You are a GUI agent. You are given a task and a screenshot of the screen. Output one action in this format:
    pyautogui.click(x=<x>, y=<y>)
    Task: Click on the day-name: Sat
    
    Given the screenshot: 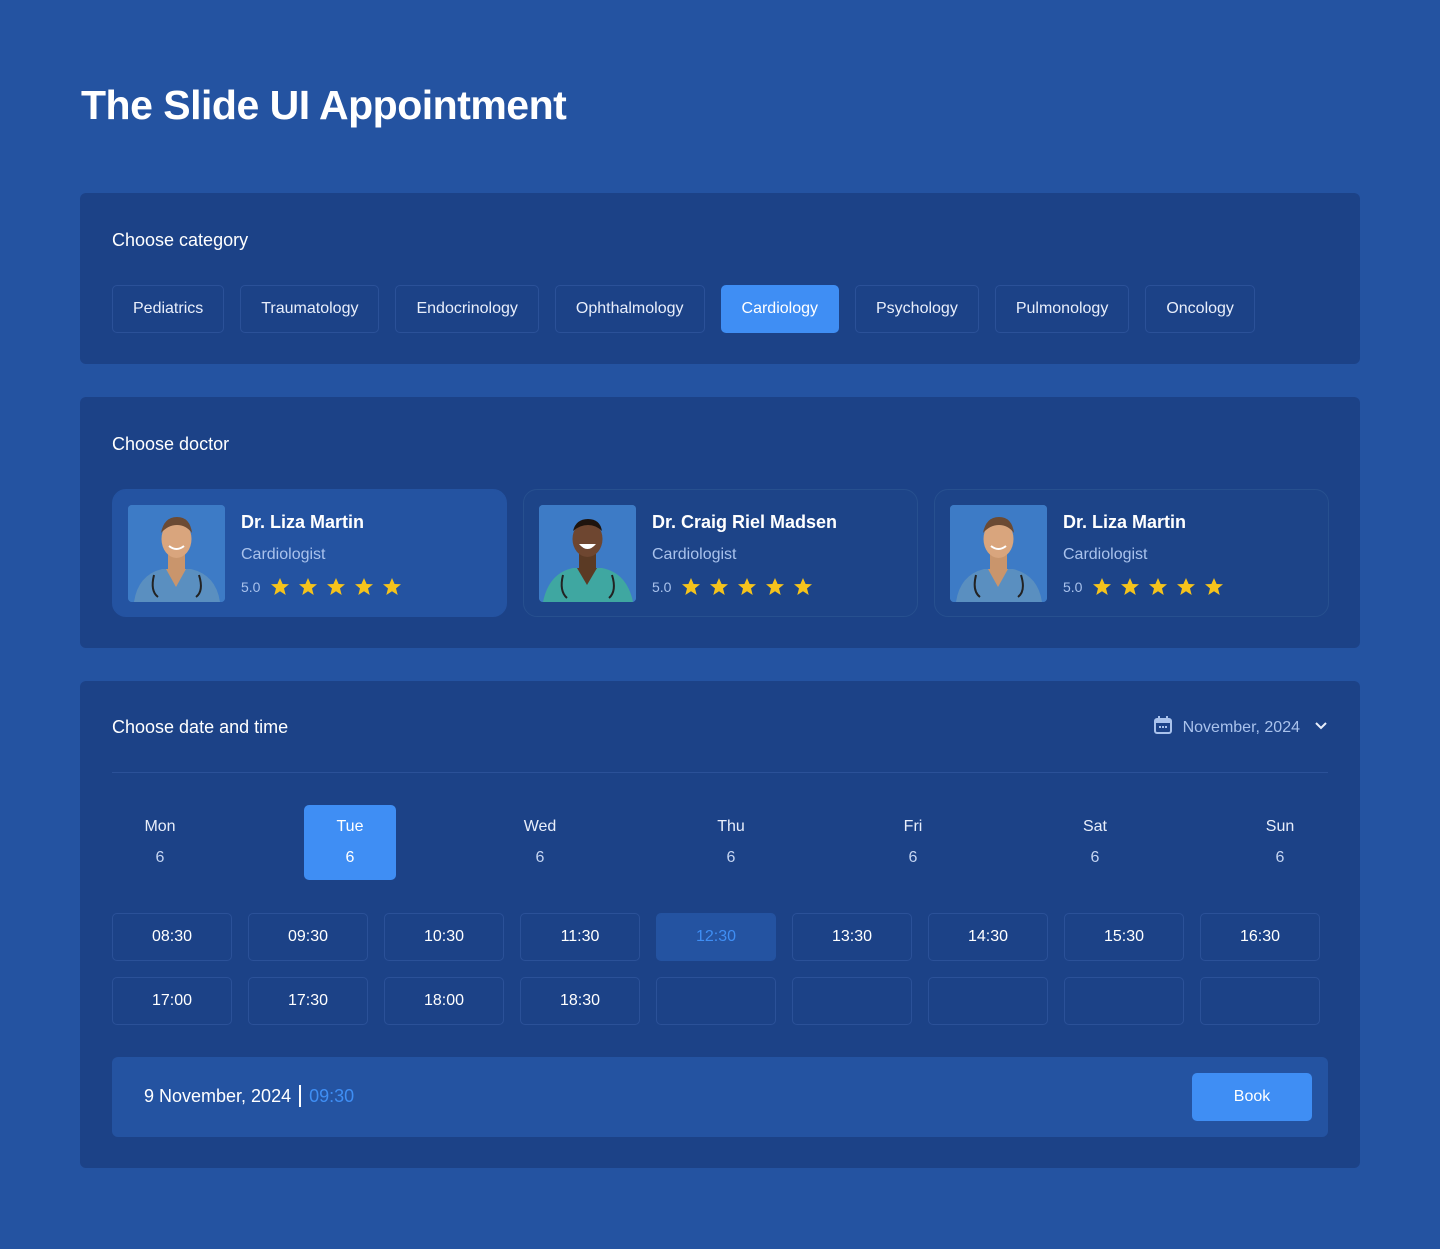 What is the action you would take?
    pyautogui.click(x=1094, y=826)
    